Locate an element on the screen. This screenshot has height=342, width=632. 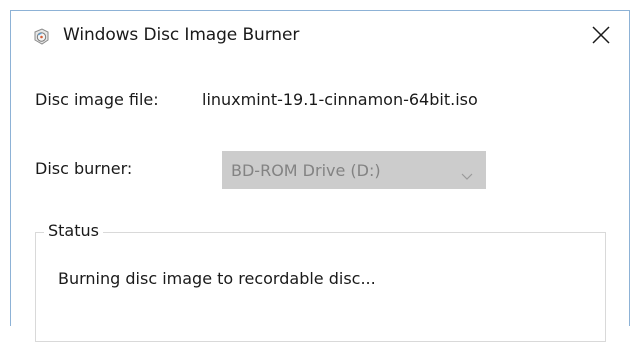
disc-burner-app-icon is located at coordinates (41, 36).